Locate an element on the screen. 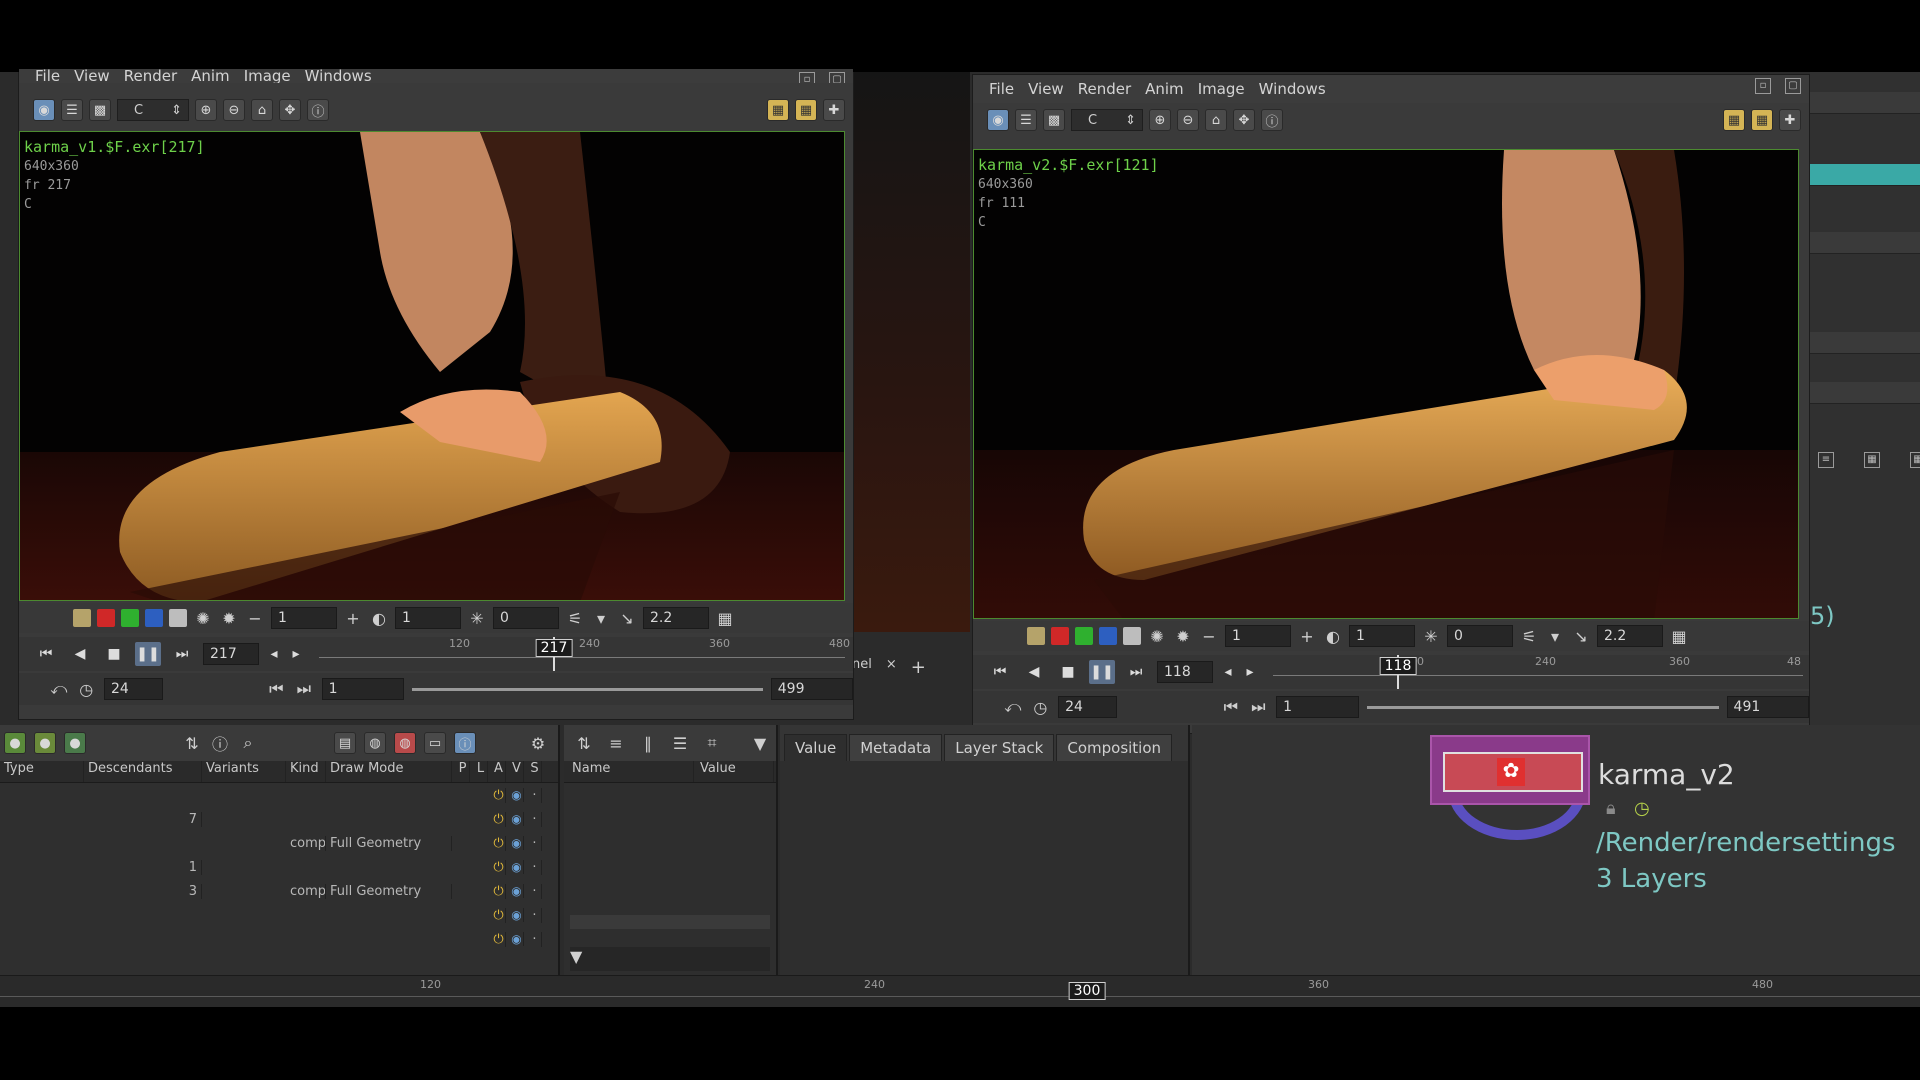 This screenshot has height=1080, width=1920. fps-field: 24 is located at coordinates (133, 689).